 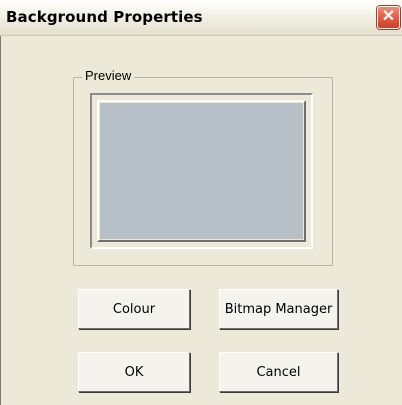 I want to click on title-bar: Background Properties ✕, so click(x=201, y=18).